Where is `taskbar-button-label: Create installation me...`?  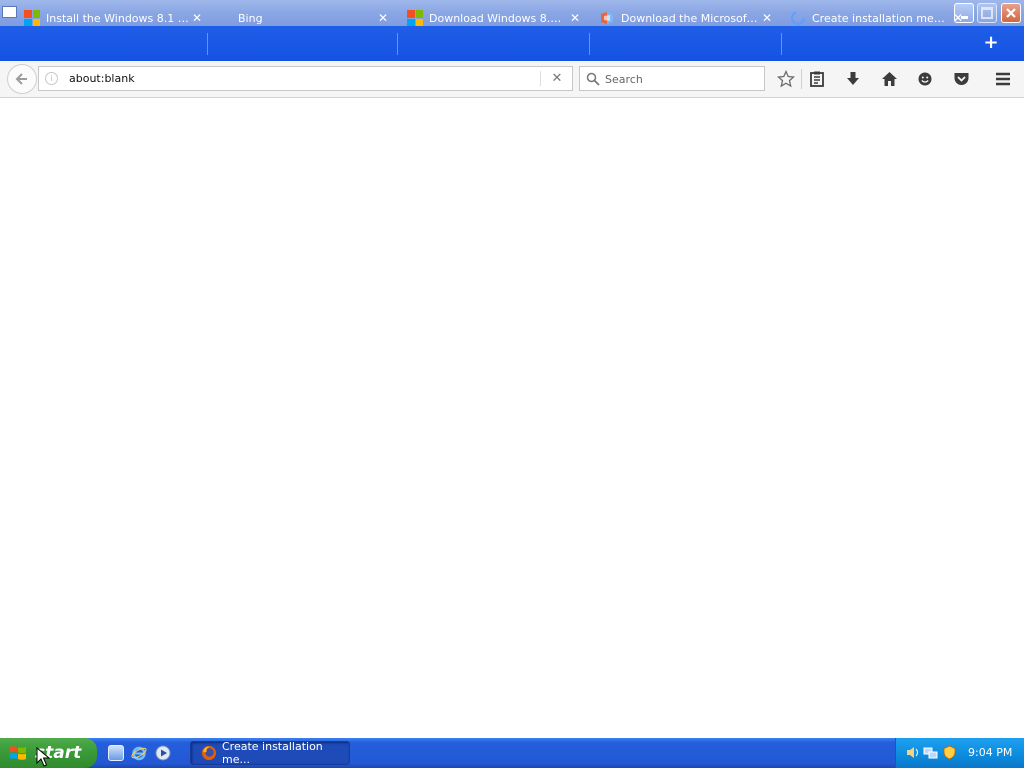
taskbar-button-label: Create installation me... is located at coordinates (272, 753).